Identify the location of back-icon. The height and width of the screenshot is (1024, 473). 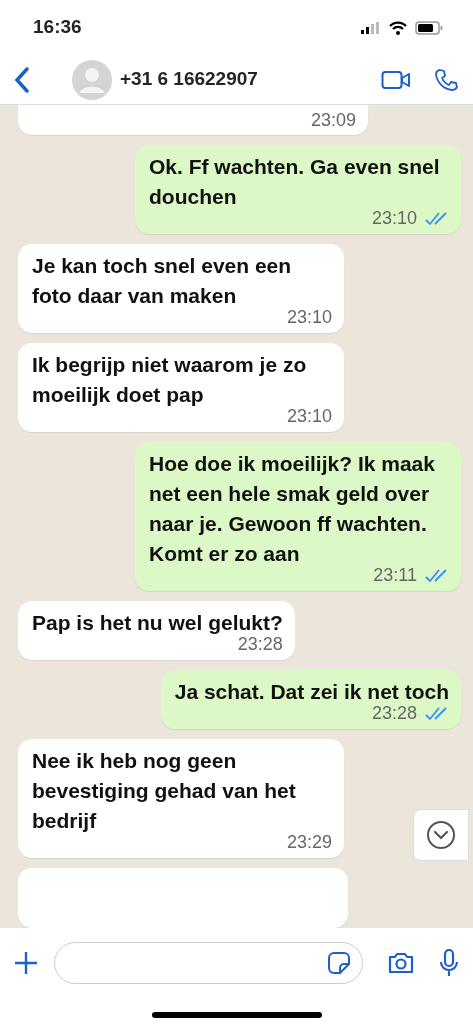
(22, 79).